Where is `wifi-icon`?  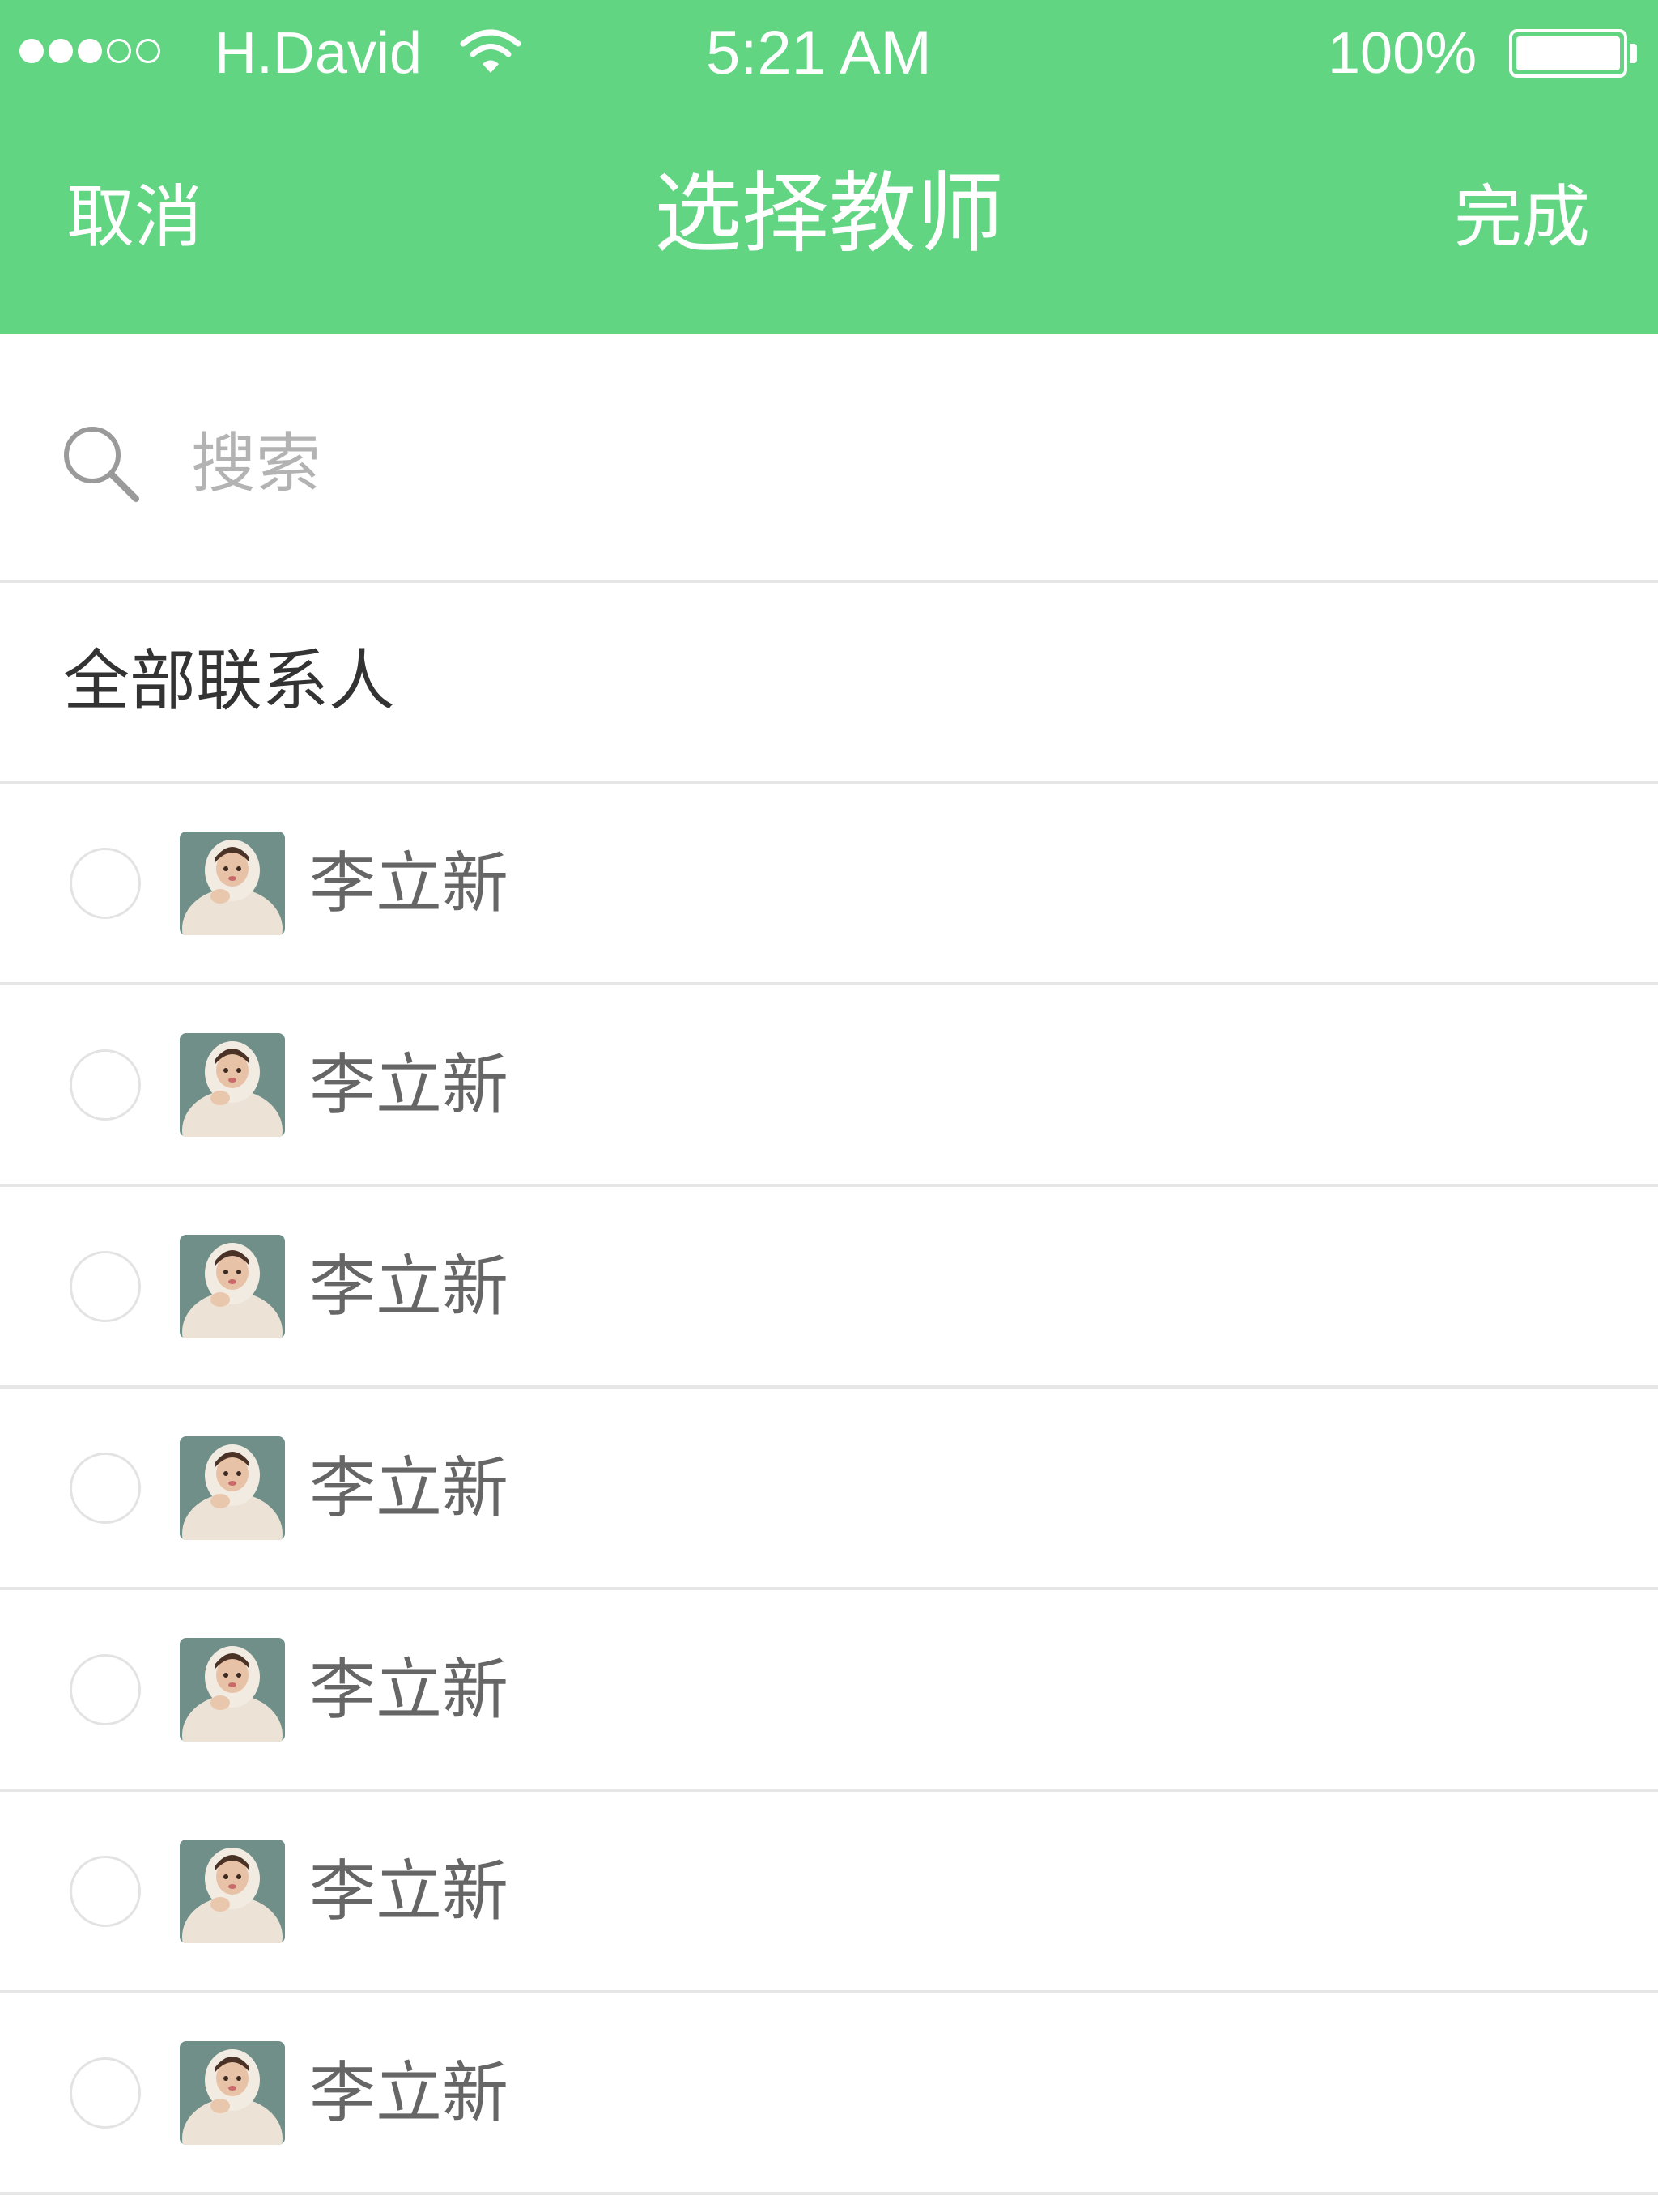 wifi-icon is located at coordinates (490, 51).